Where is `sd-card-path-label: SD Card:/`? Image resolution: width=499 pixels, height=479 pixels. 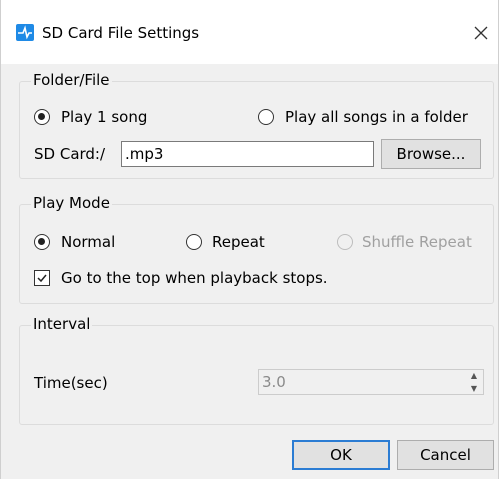
sd-card-path-label: SD Card:/ is located at coordinates (70, 154).